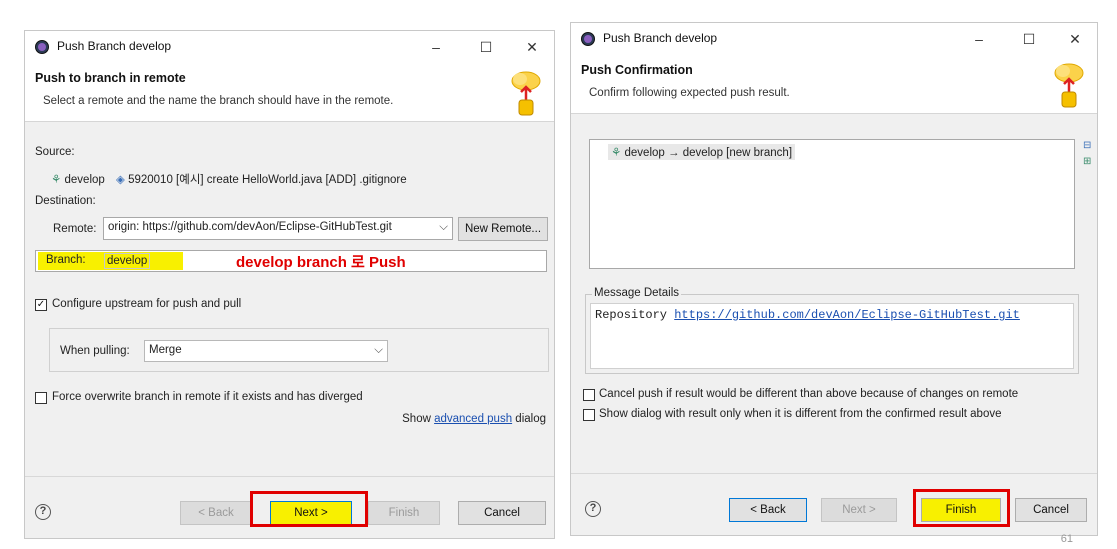 The height and width of the screenshot is (549, 1117). I want to click on result-item-label: develop → develop [new branch], so click(708, 153).